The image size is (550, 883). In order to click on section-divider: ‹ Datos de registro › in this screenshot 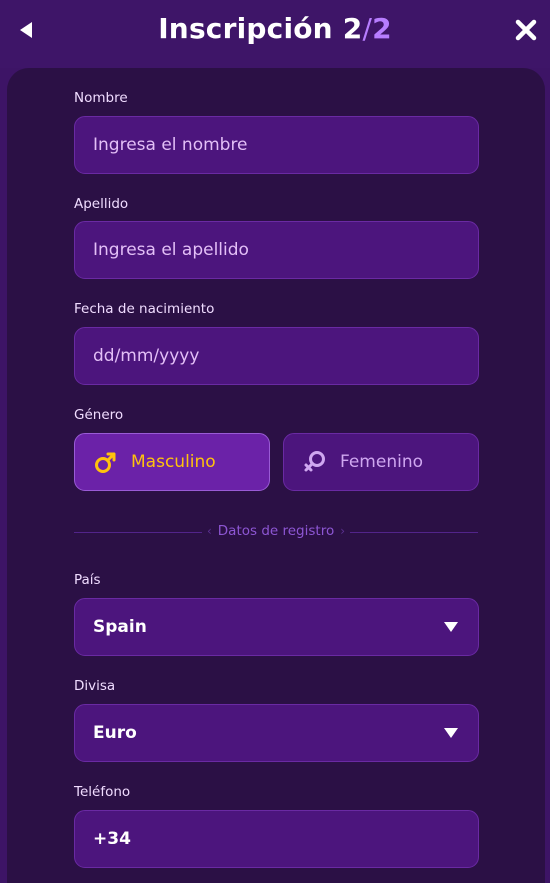, I will do `click(276, 532)`.